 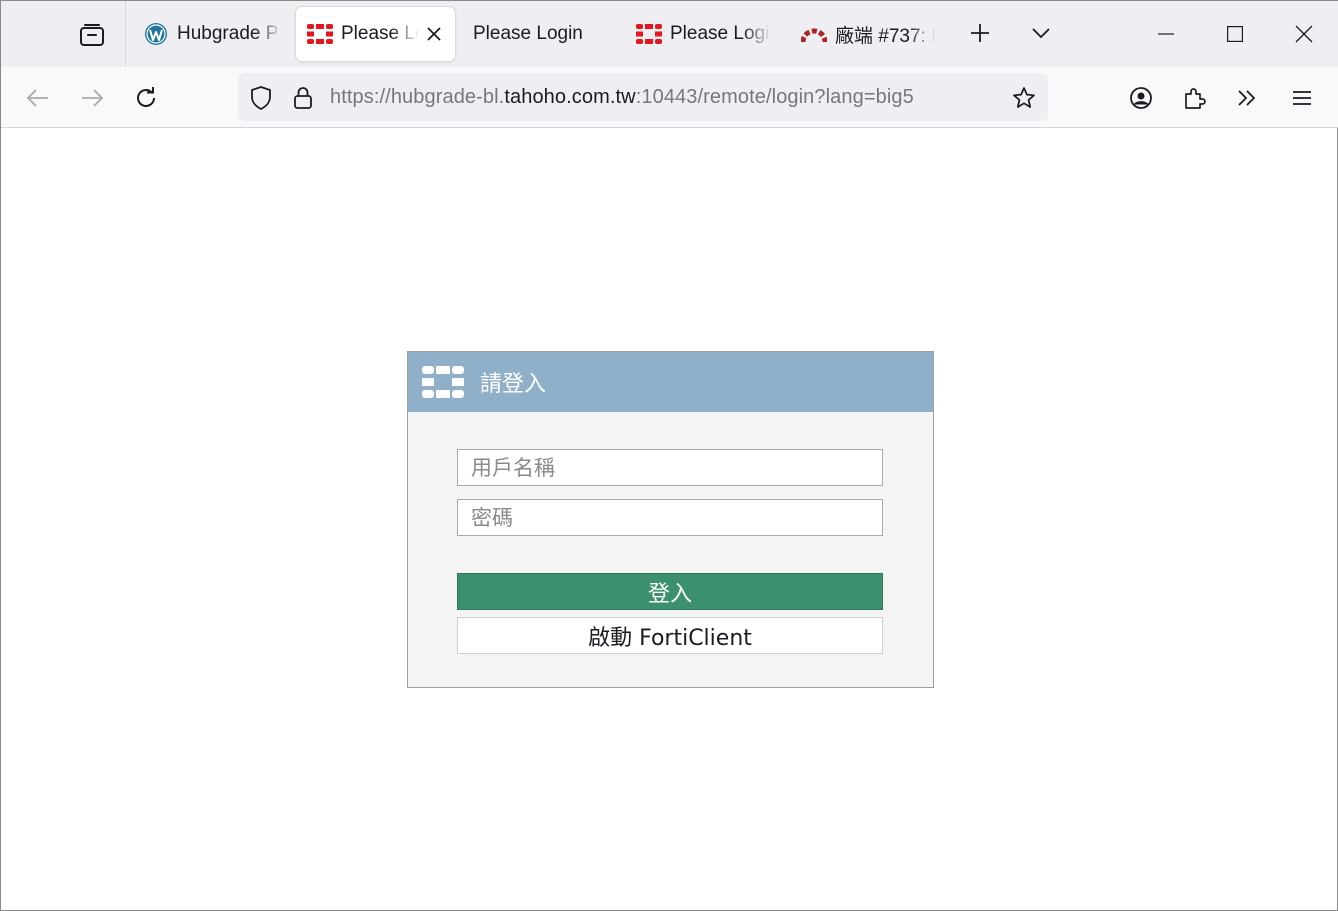 I want to click on minimize-icon, so click(x=1166, y=34).